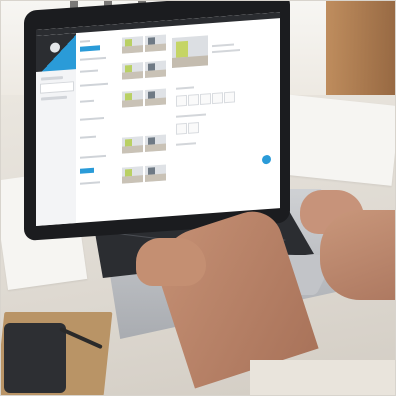 The height and width of the screenshot is (396, 396). Describe the element at coordinates (56, 129) in the screenshot. I see `app-sidebar` at that location.